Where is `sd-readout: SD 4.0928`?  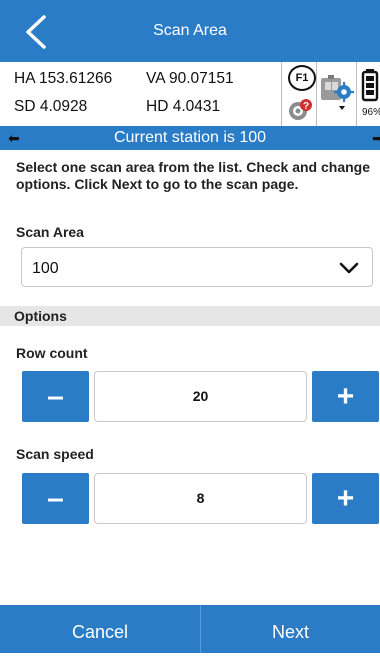
sd-readout: SD 4.0928 is located at coordinates (51, 106).